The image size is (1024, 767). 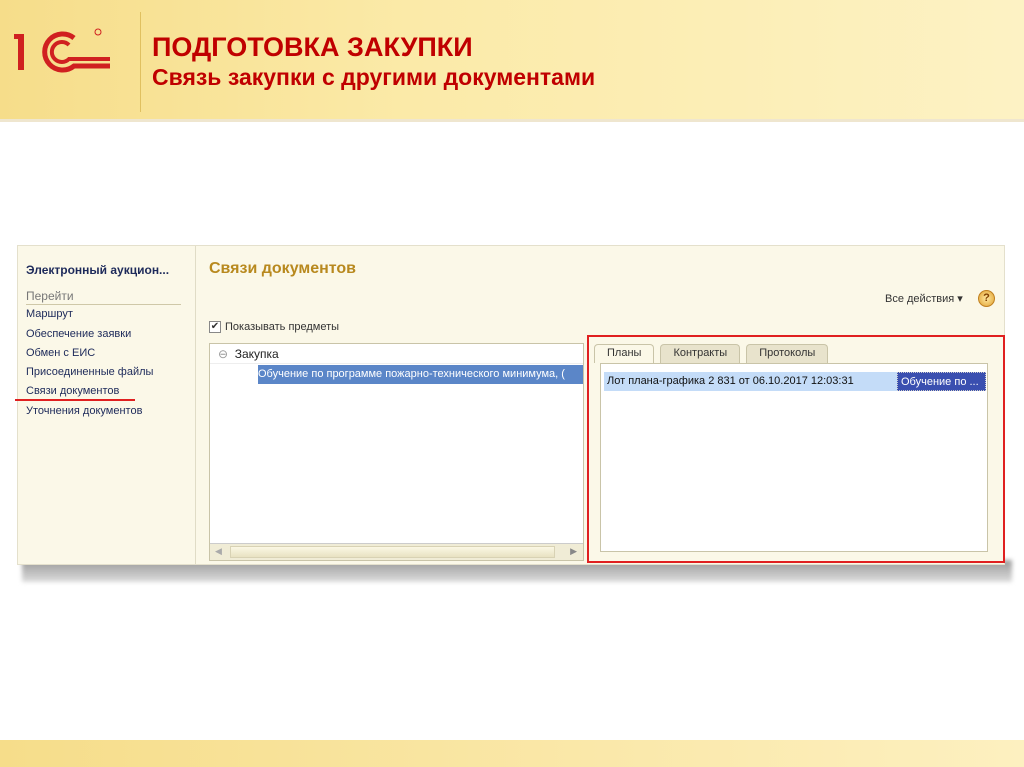 What do you see at coordinates (700, 353) in the screenshot?
I see `tab-contracts: Контракты` at bounding box center [700, 353].